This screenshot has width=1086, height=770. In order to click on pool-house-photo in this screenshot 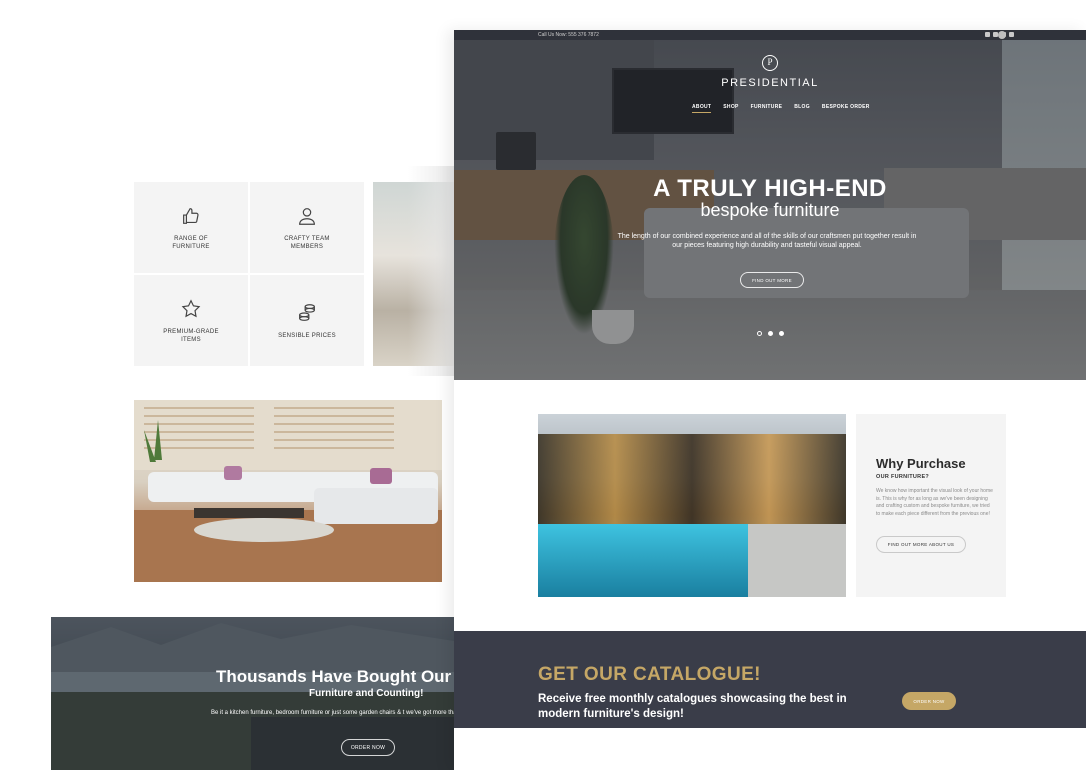, I will do `click(692, 505)`.